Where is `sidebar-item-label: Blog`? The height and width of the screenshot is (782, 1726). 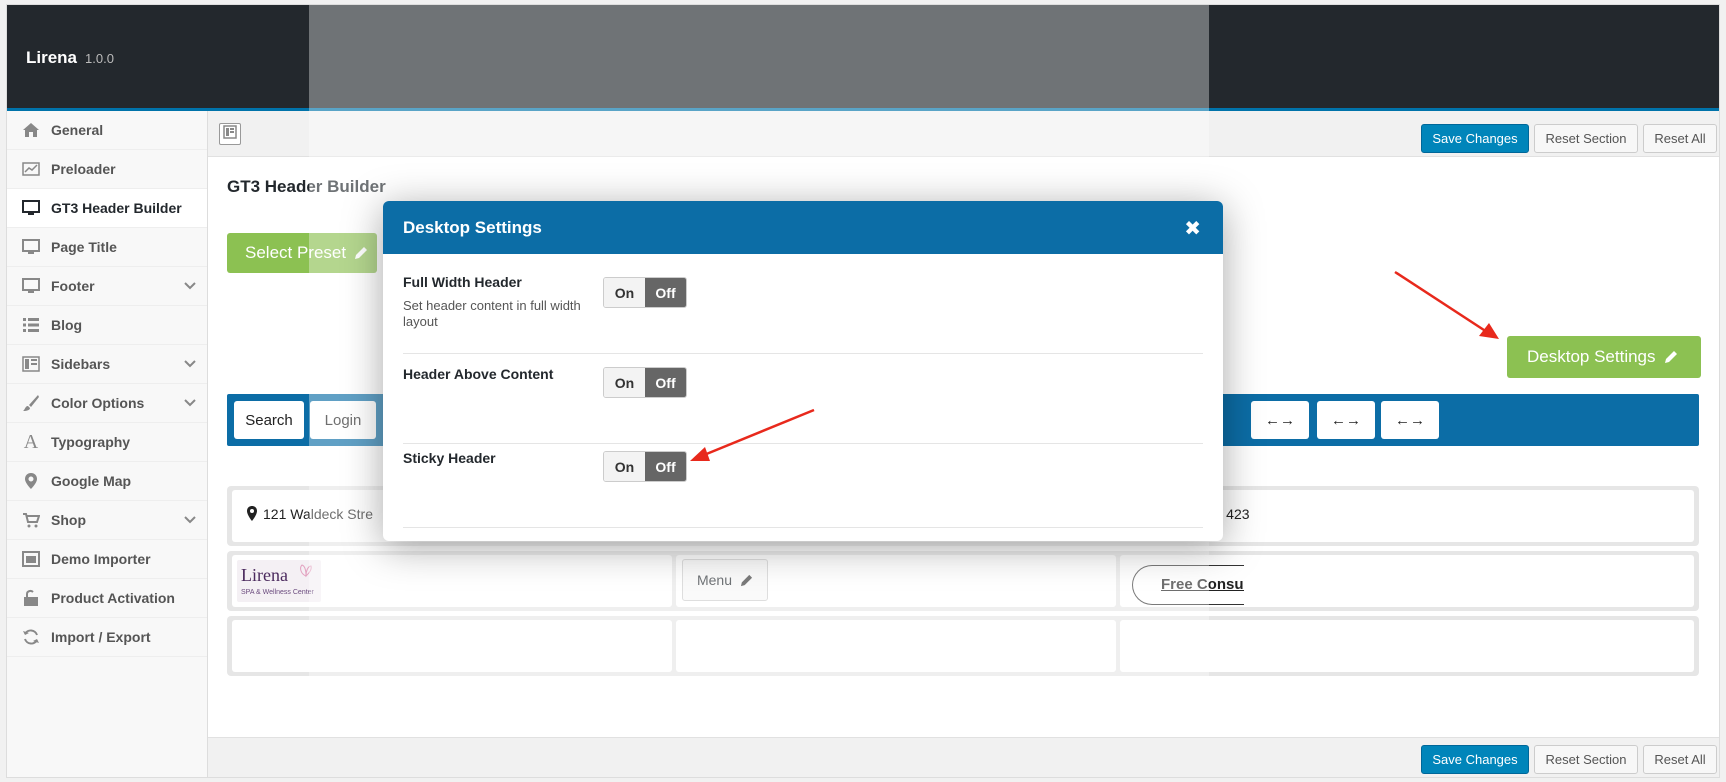 sidebar-item-label: Blog is located at coordinates (67, 325).